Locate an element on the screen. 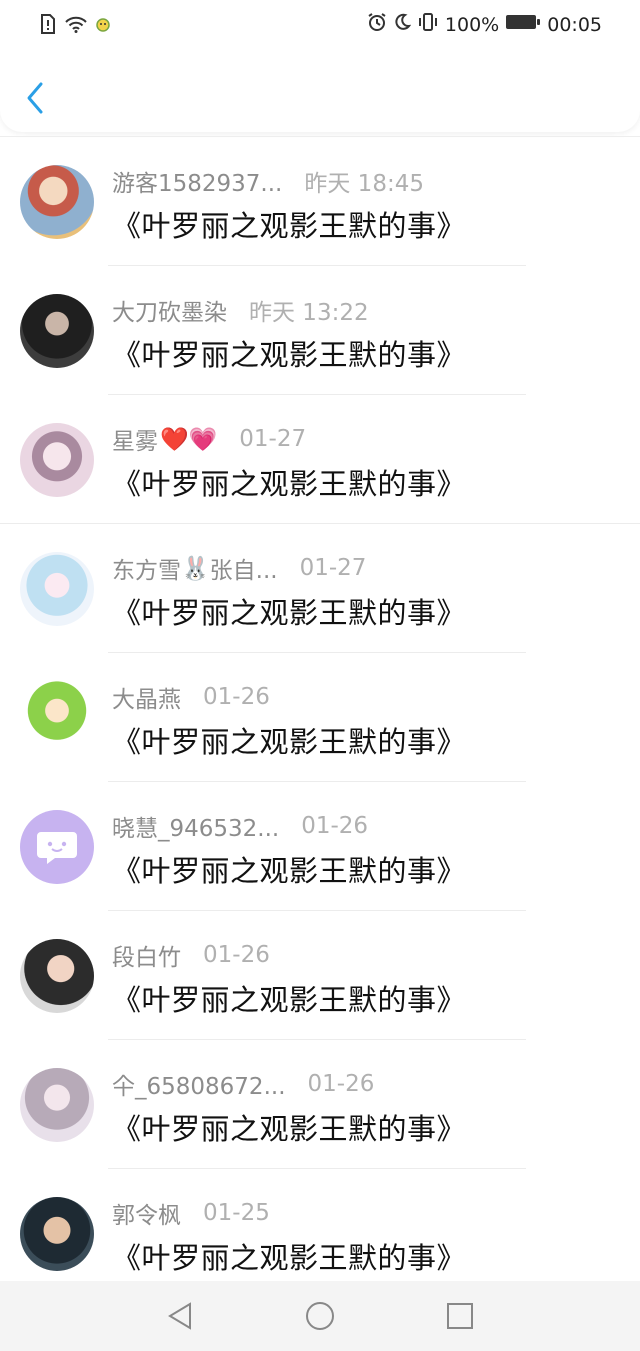 This screenshot has height=1351, width=640. message-time: 01-25 is located at coordinates (236, 1213).